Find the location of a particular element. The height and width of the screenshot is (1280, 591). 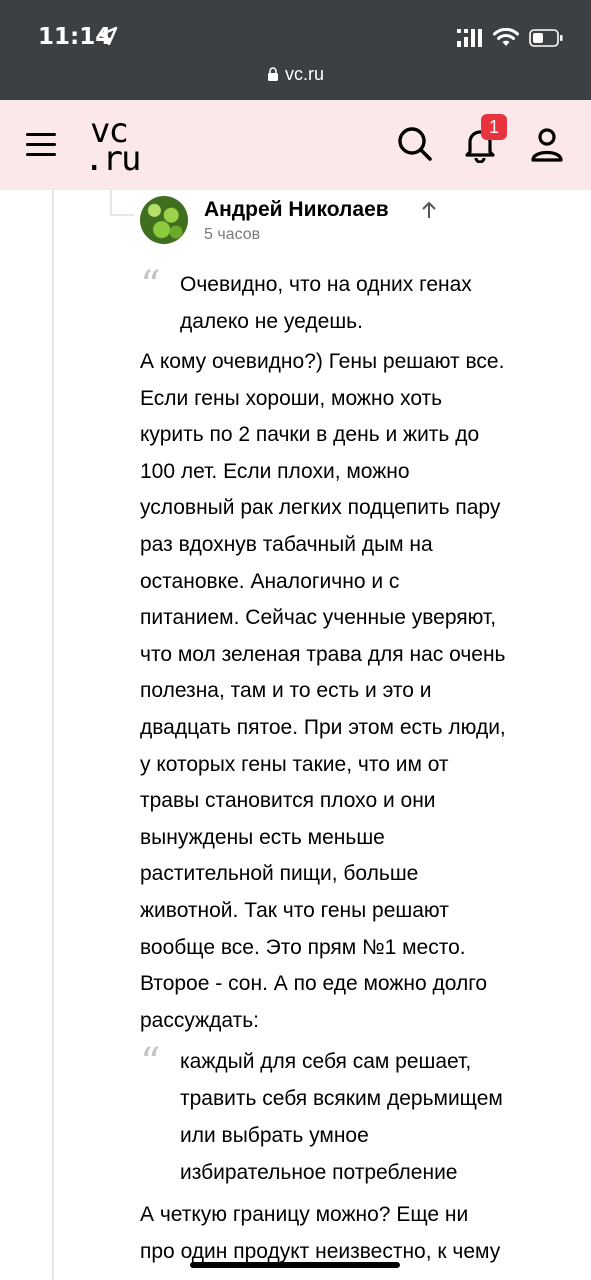

text-line: А кому очевидно?) Гены решают все. is located at coordinates (322, 361).